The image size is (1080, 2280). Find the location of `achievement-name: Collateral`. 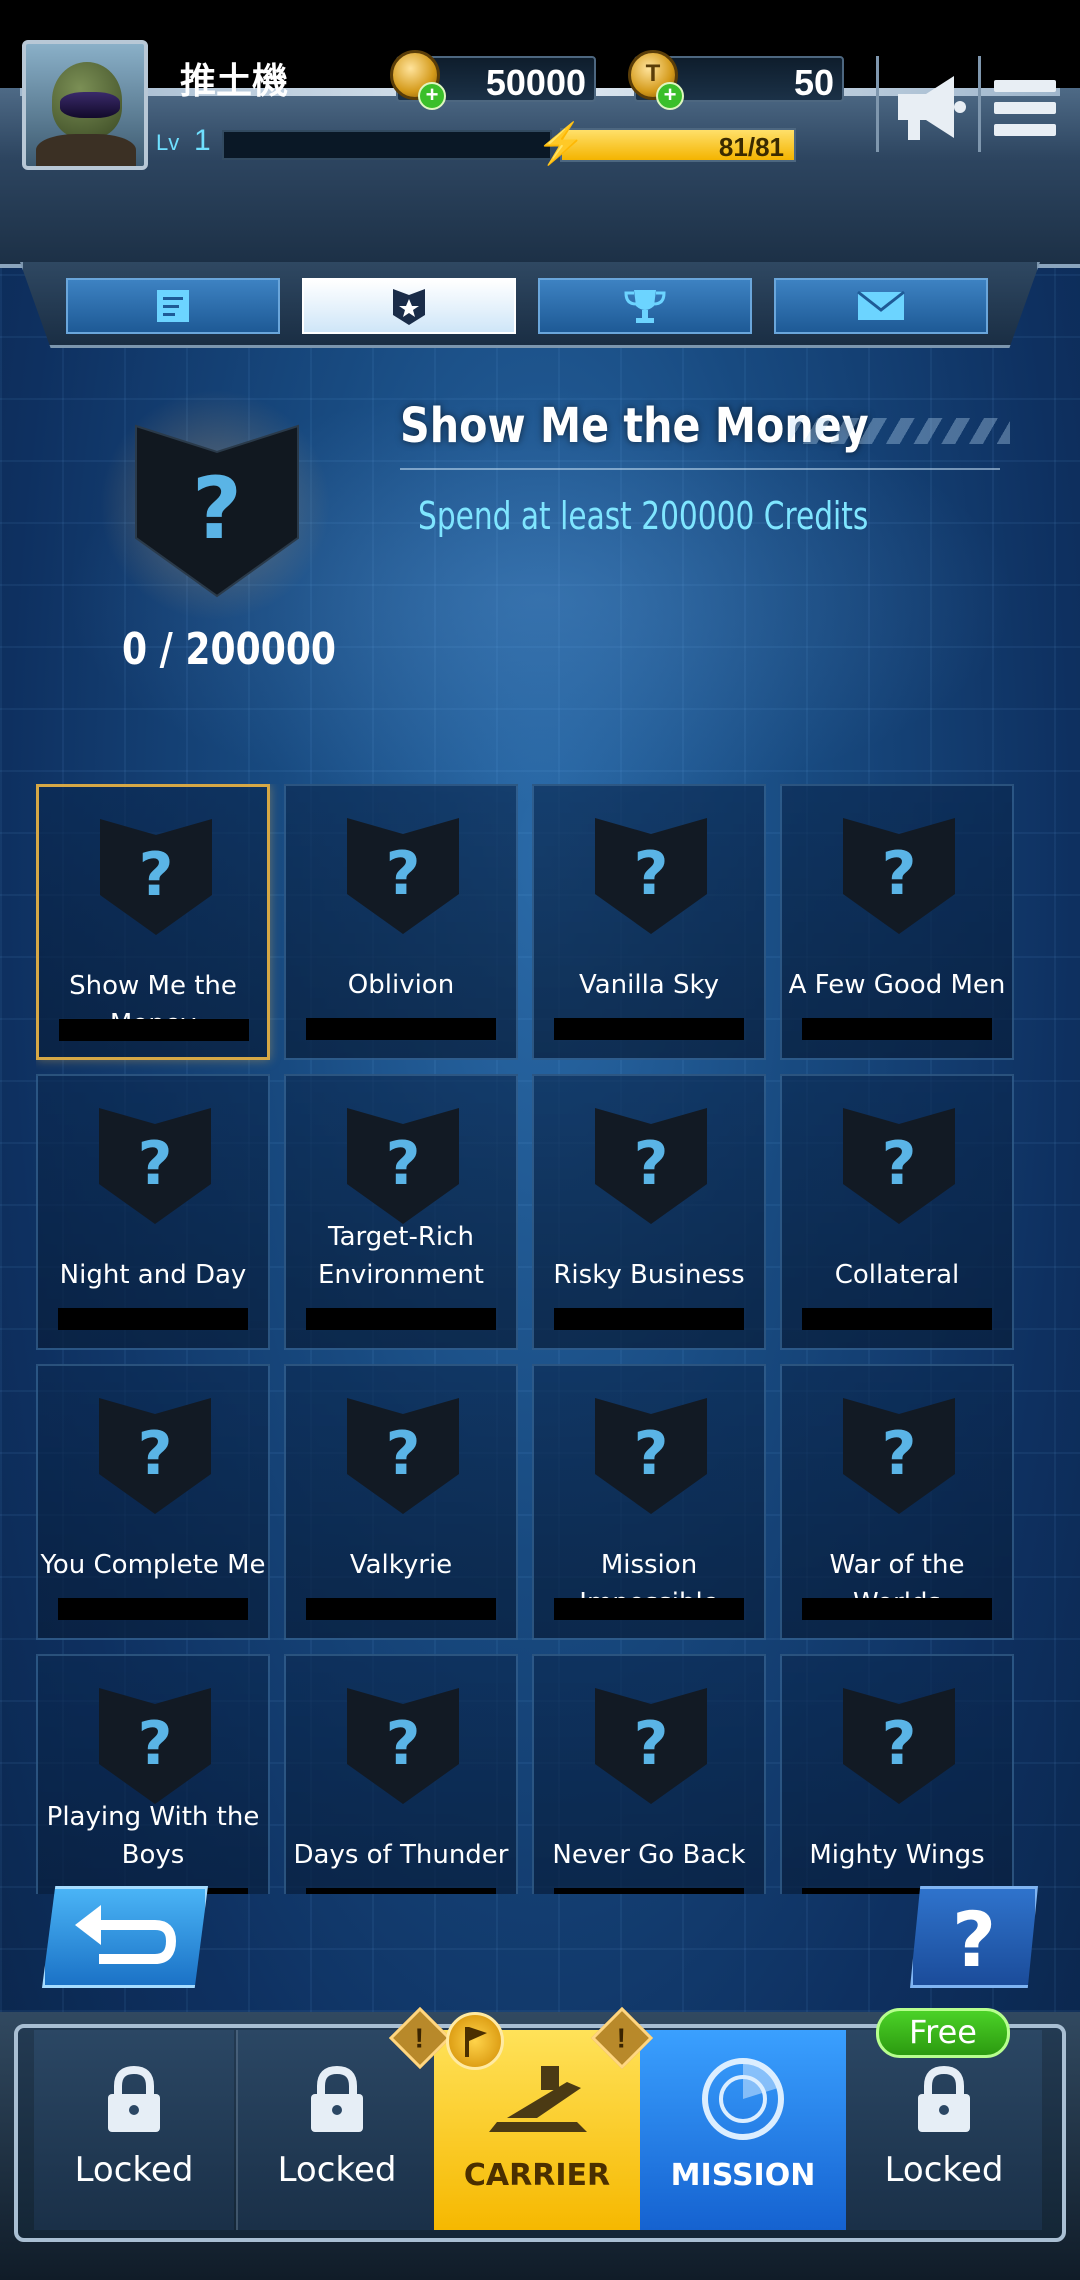

achievement-name: Collateral is located at coordinates (897, 1275).